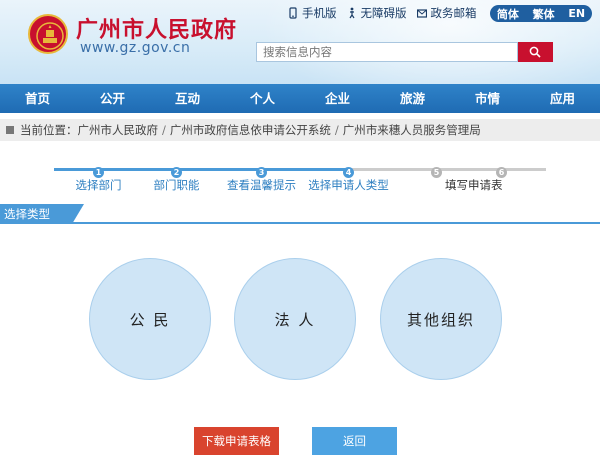 The height and width of the screenshot is (473, 600). I want to click on mobile-version-link: 手机版, so click(312, 13).